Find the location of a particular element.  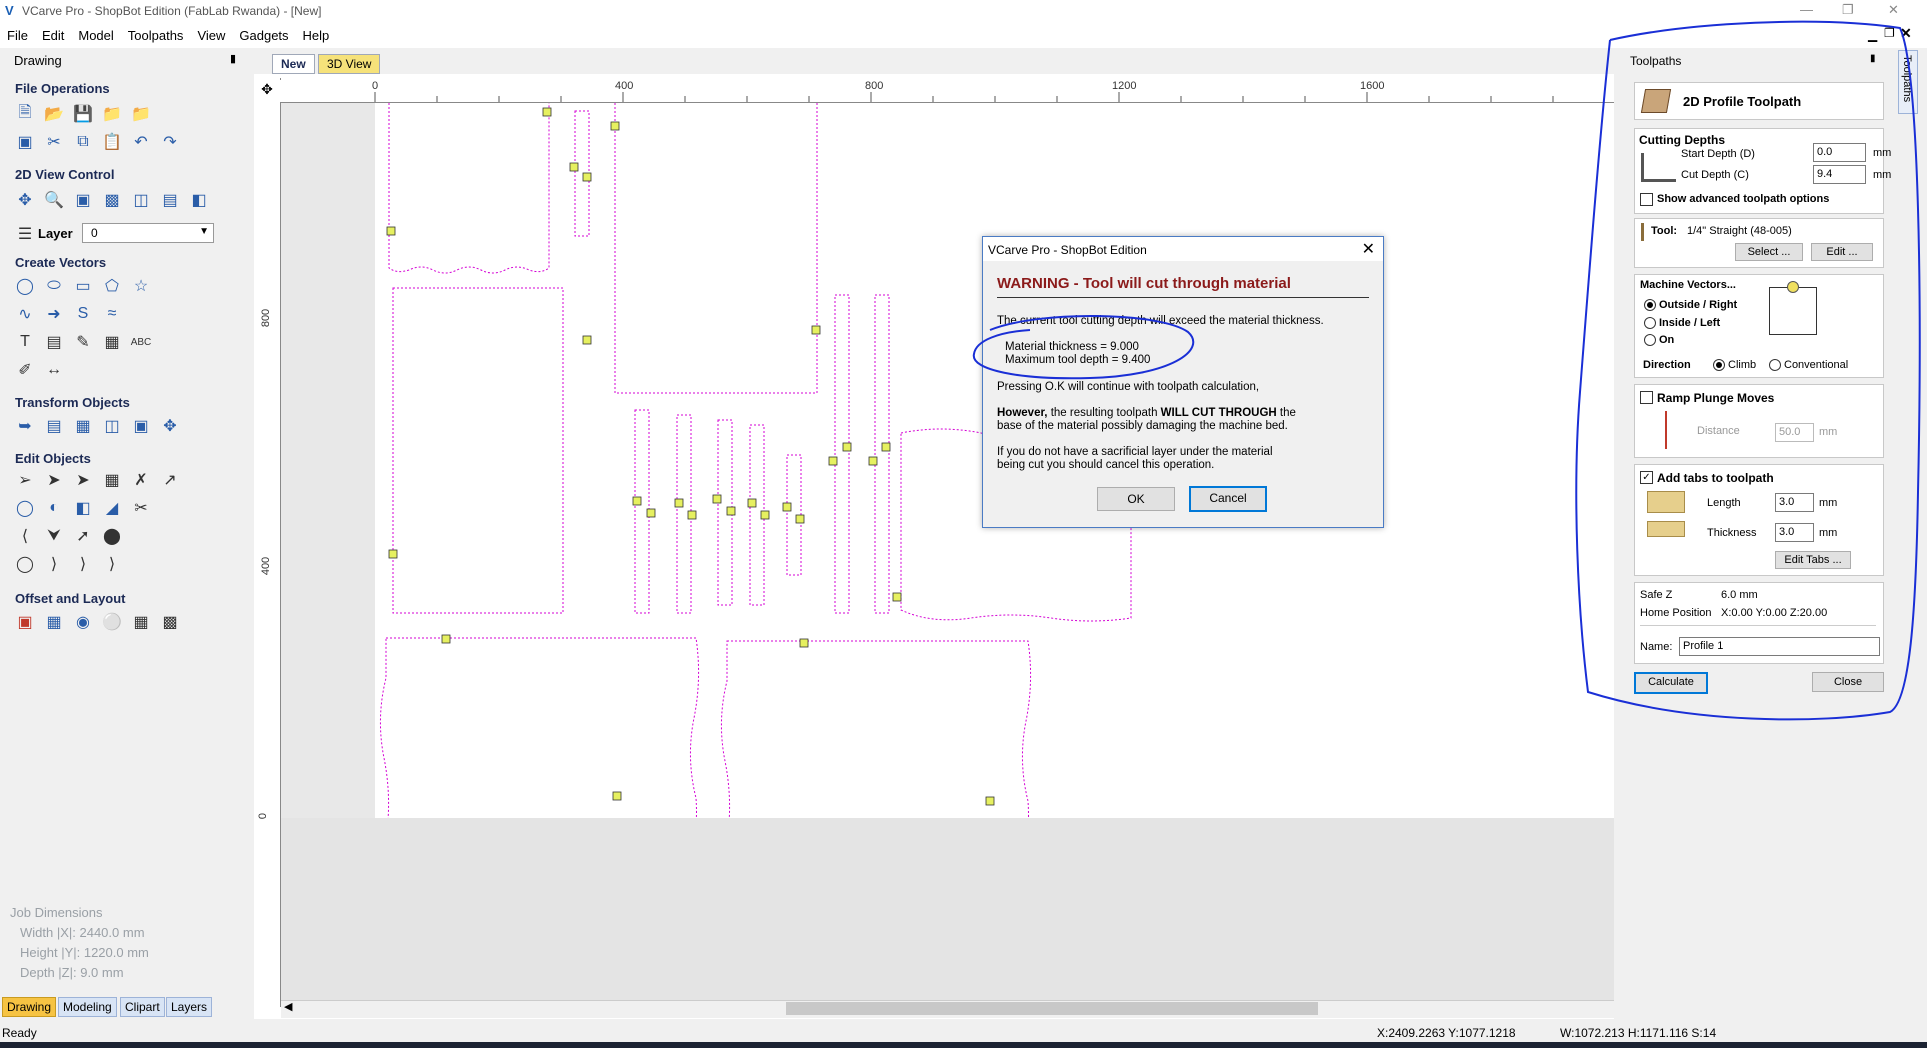

circle-icon: ◯ is located at coordinates (25, 286).